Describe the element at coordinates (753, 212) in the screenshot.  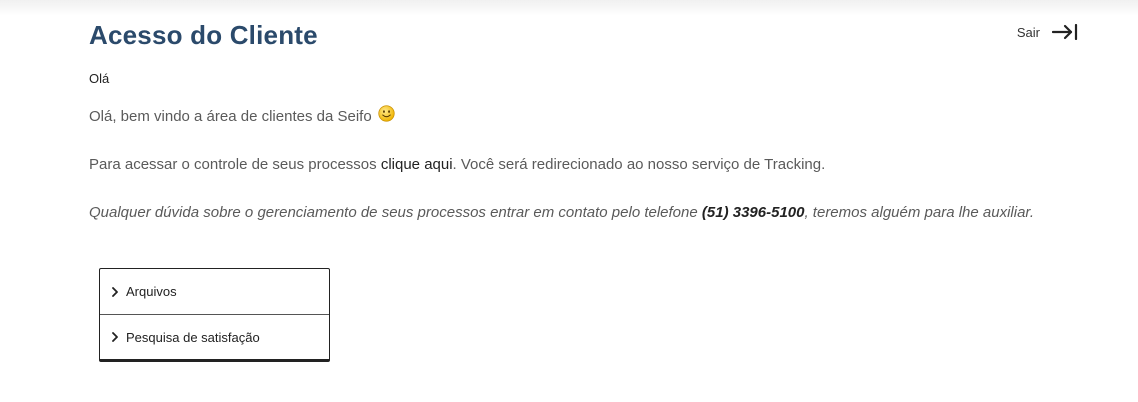
I see `contact-phone: (51) 3396-5100` at that location.